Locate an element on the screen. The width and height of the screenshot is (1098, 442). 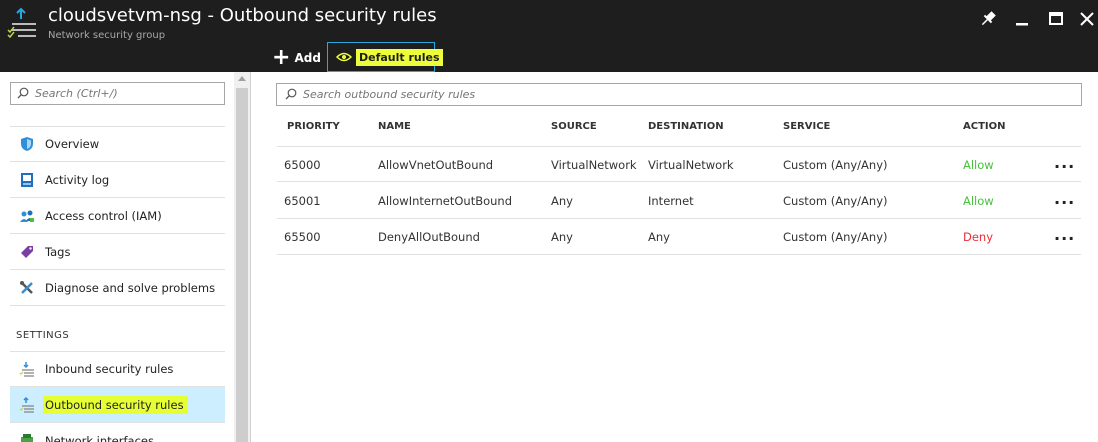
sidebar-item-inbound-rules: Inbound security rules is located at coordinates (117, 369).